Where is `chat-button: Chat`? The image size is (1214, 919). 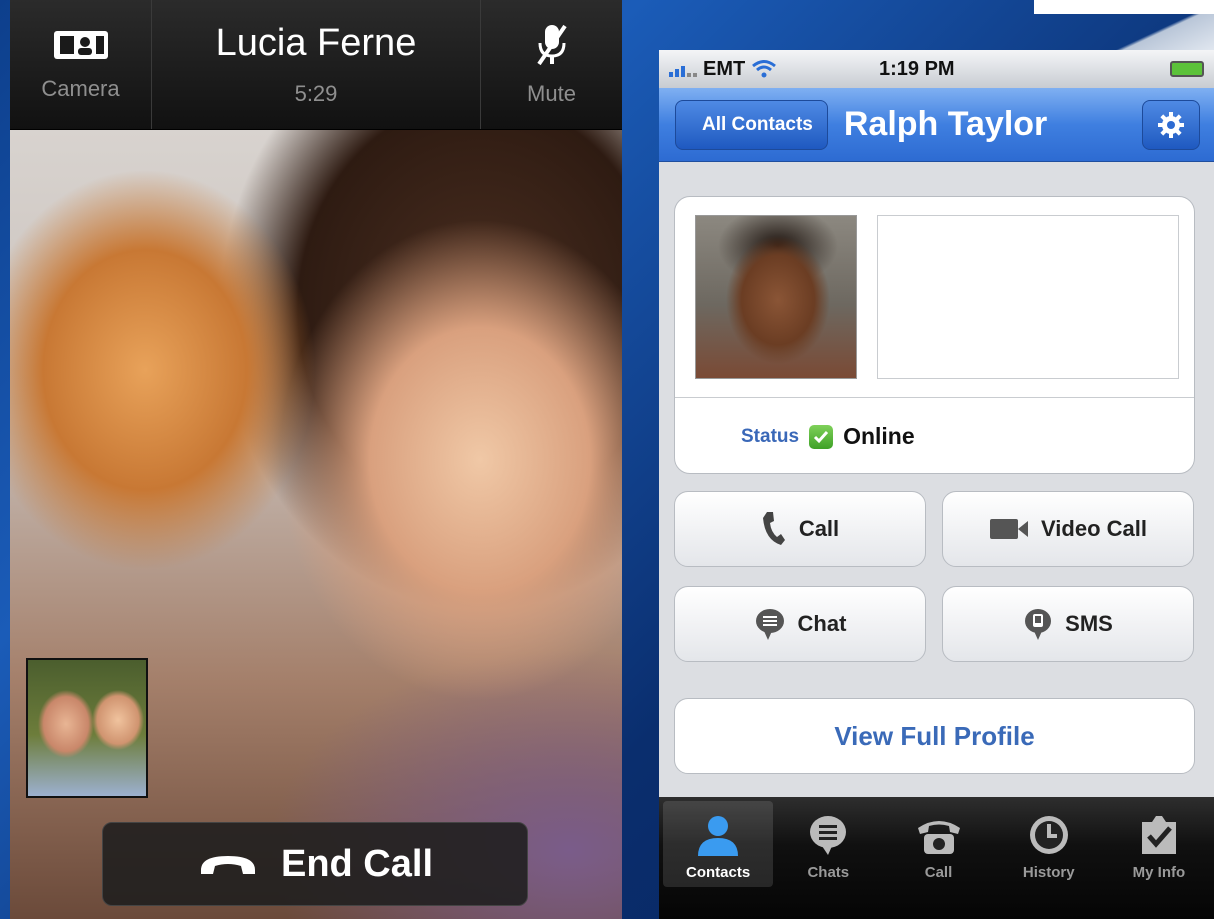
chat-button: Chat is located at coordinates (800, 624).